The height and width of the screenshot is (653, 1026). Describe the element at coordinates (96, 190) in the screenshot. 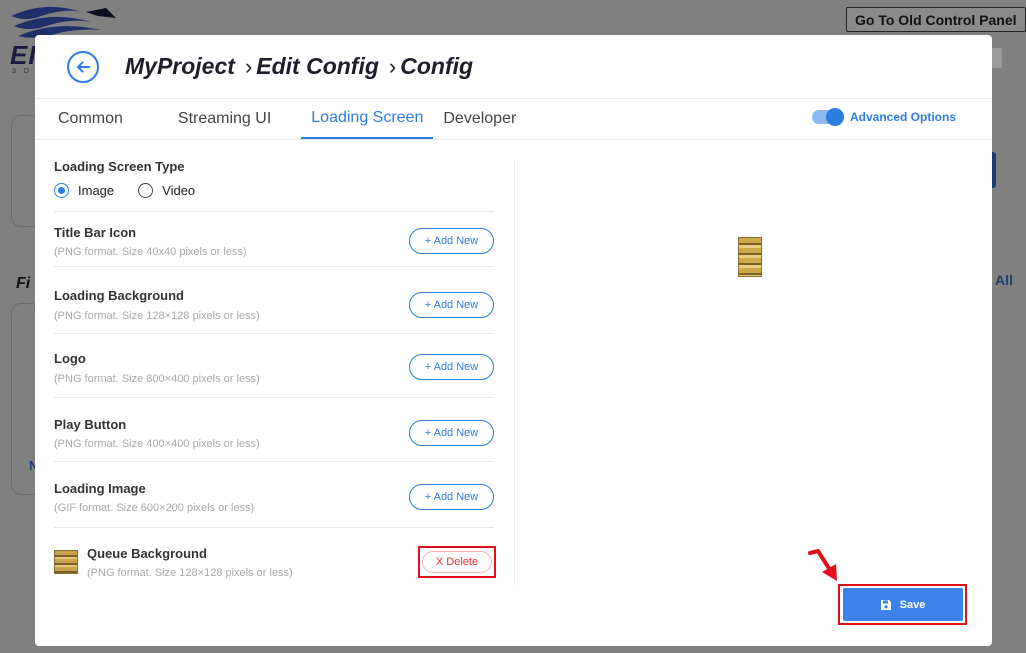

I see `radio-image-label: Image` at that location.